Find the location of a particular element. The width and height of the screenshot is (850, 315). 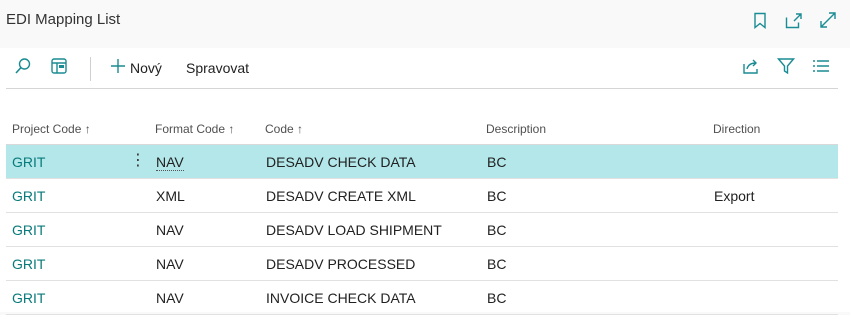

bookmark-icon is located at coordinates (760, 20).